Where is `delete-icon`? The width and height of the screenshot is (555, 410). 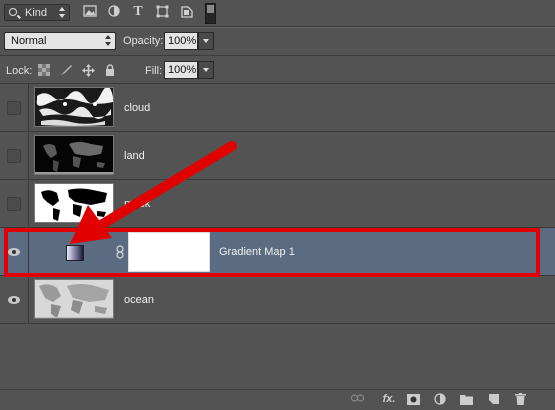
delete-icon is located at coordinates (520, 399).